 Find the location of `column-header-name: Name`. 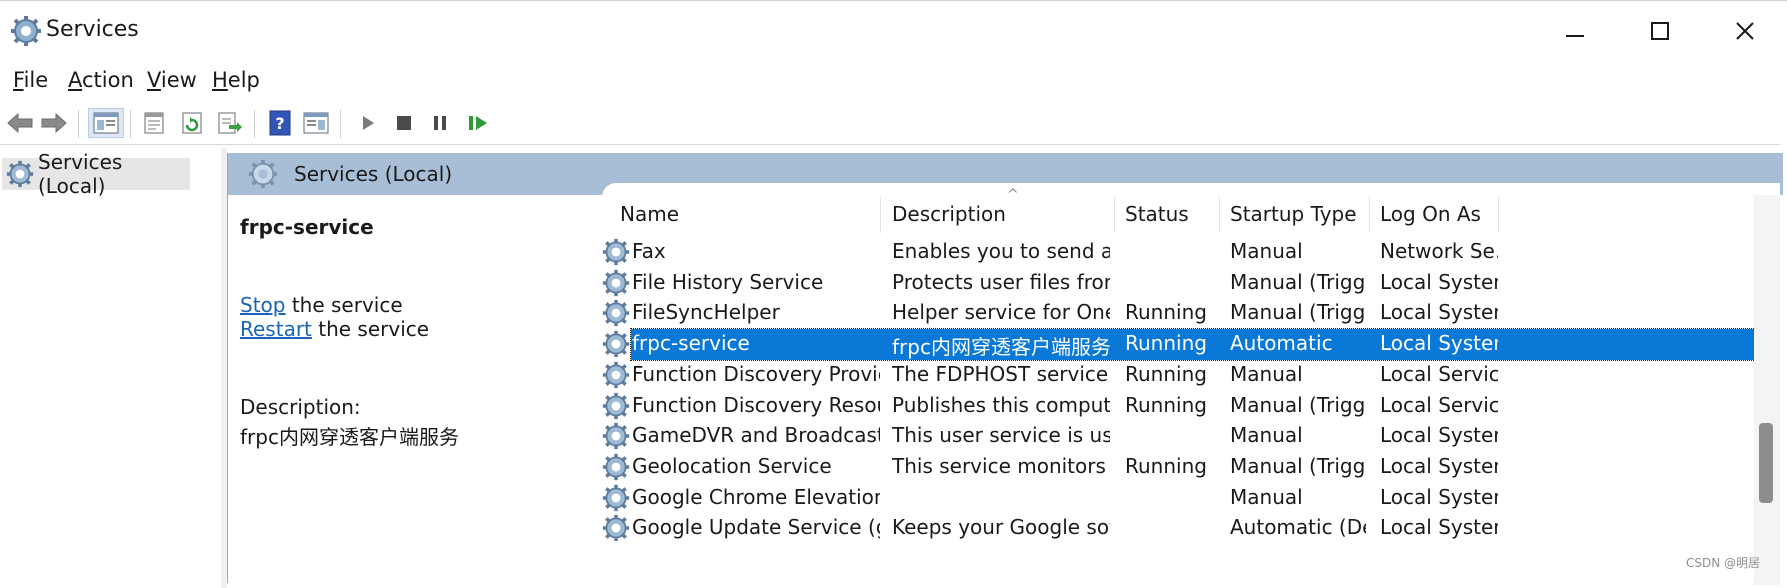

column-header-name: Name is located at coordinates (750, 214).